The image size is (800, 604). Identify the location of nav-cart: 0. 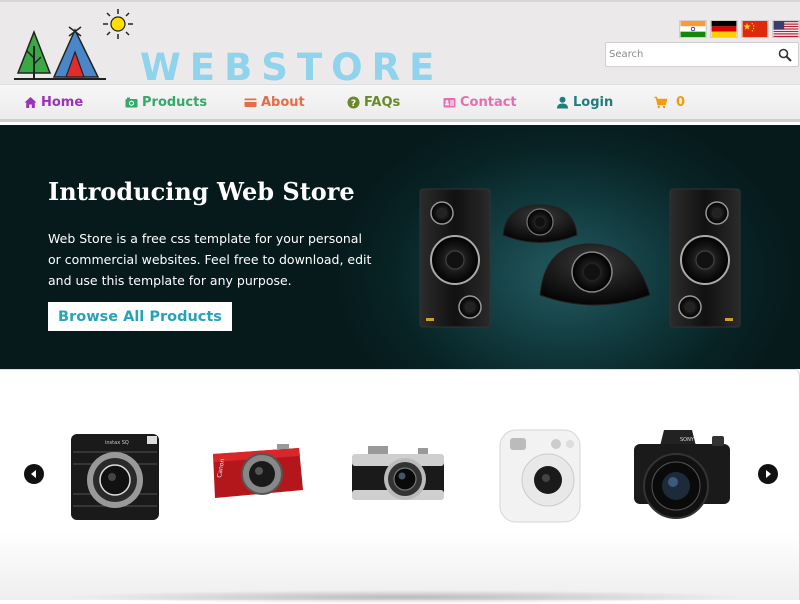
(669, 102).